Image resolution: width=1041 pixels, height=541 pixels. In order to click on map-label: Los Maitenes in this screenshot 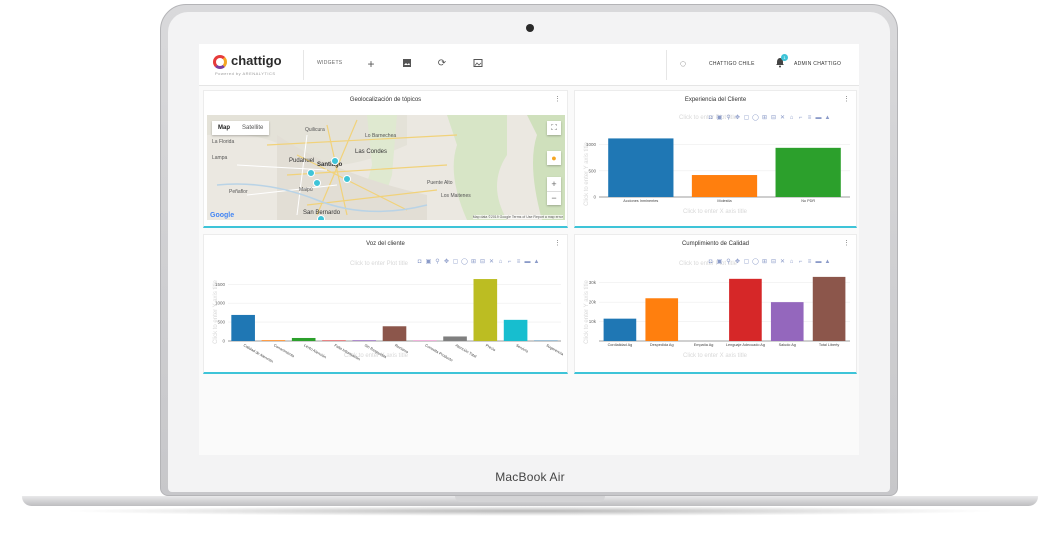, I will do `click(456, 196)`.